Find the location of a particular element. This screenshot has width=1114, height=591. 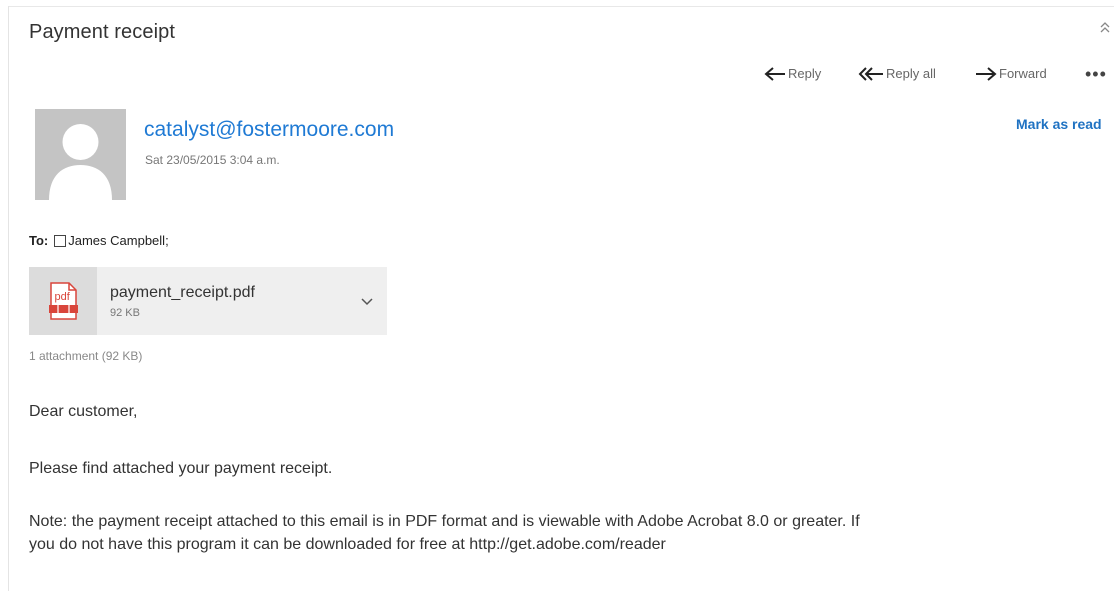

sender-email: catalyst@fostermoore.com is located at coordinates (269, 130).